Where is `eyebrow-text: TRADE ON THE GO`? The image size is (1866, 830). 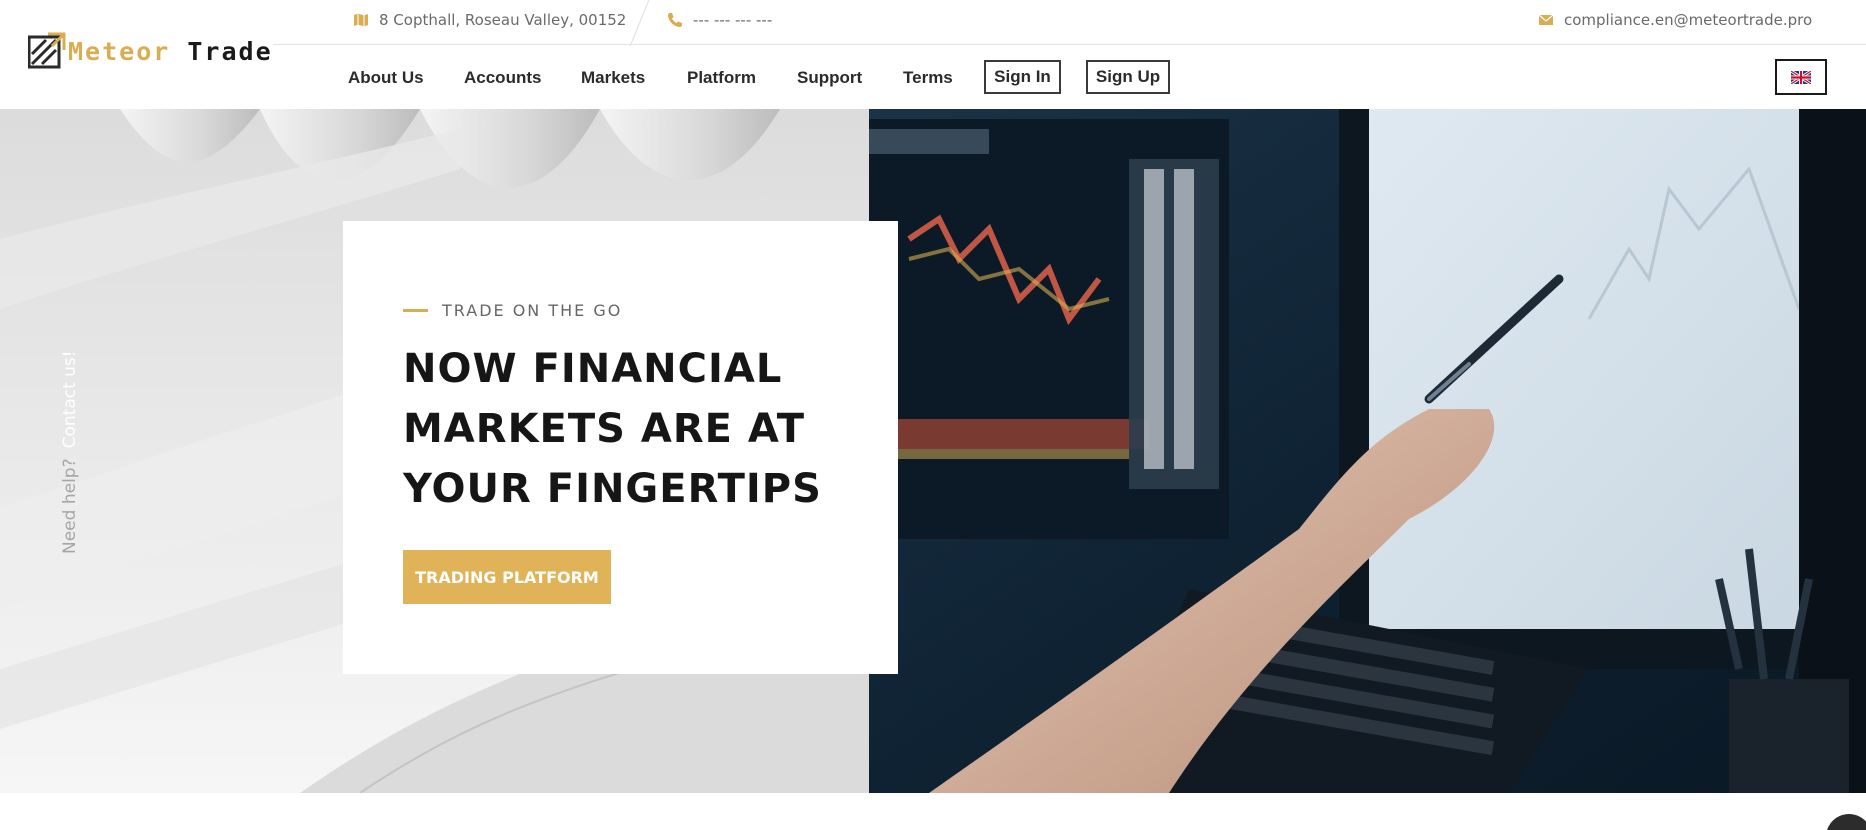
eyebrow-text: TRADE ON THE GO is located at coordinates (532, 310).